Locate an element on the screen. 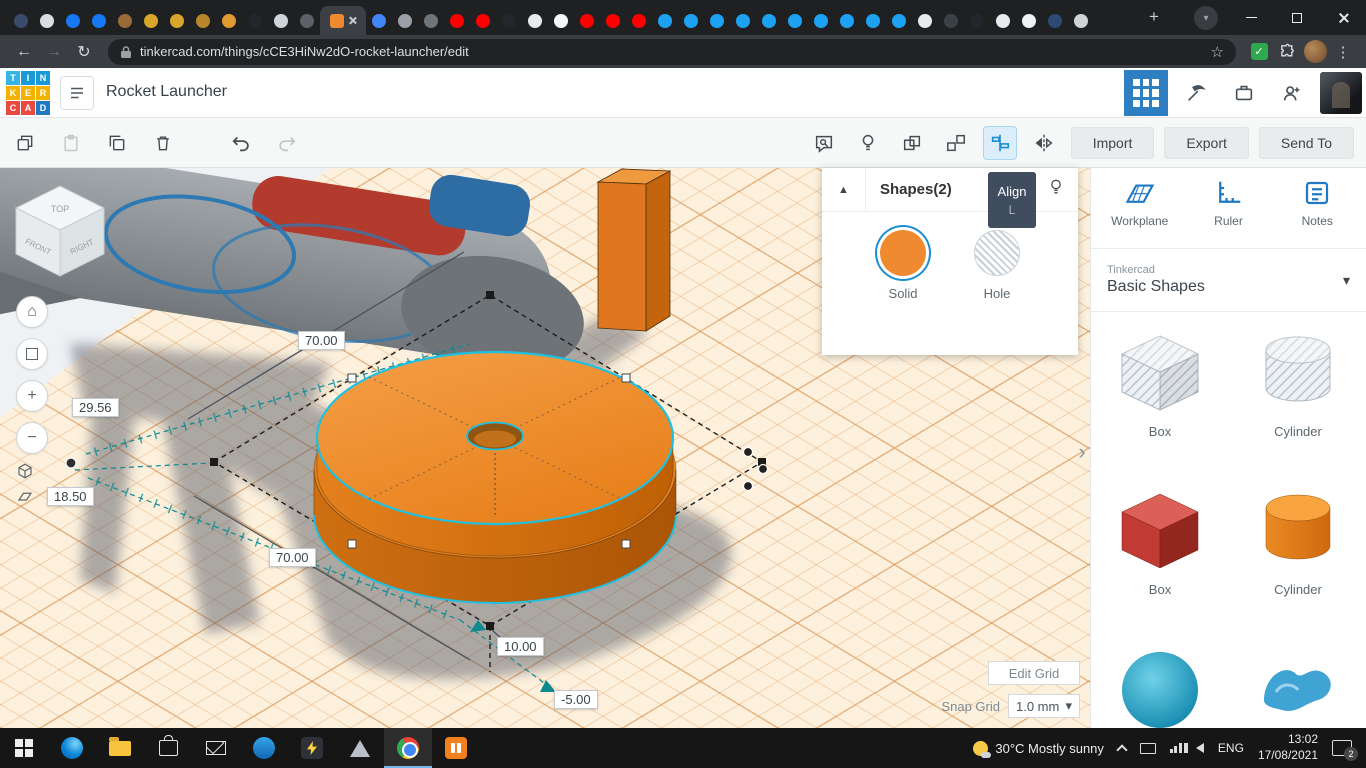 The image size is (1366, 768). new-tab-button: + is located at coordinates (1154, 18).